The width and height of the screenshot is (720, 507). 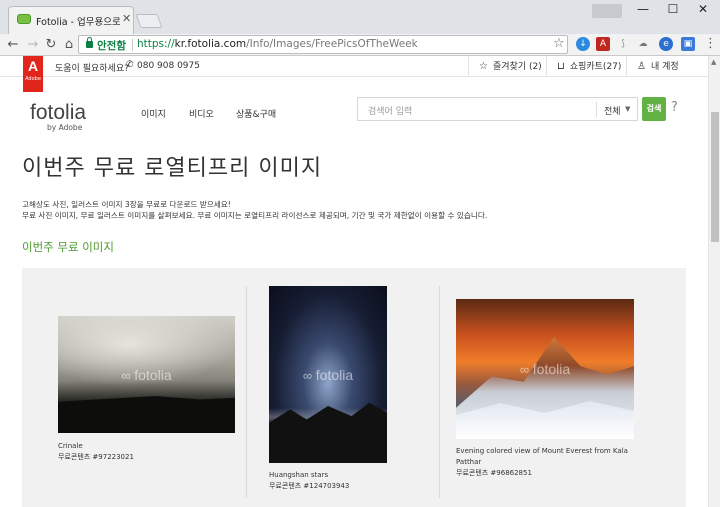 What do you see at coordinates (70, 446) in the screenshot?
I see `image-title: Crinale` at bounding box center [70, 446].